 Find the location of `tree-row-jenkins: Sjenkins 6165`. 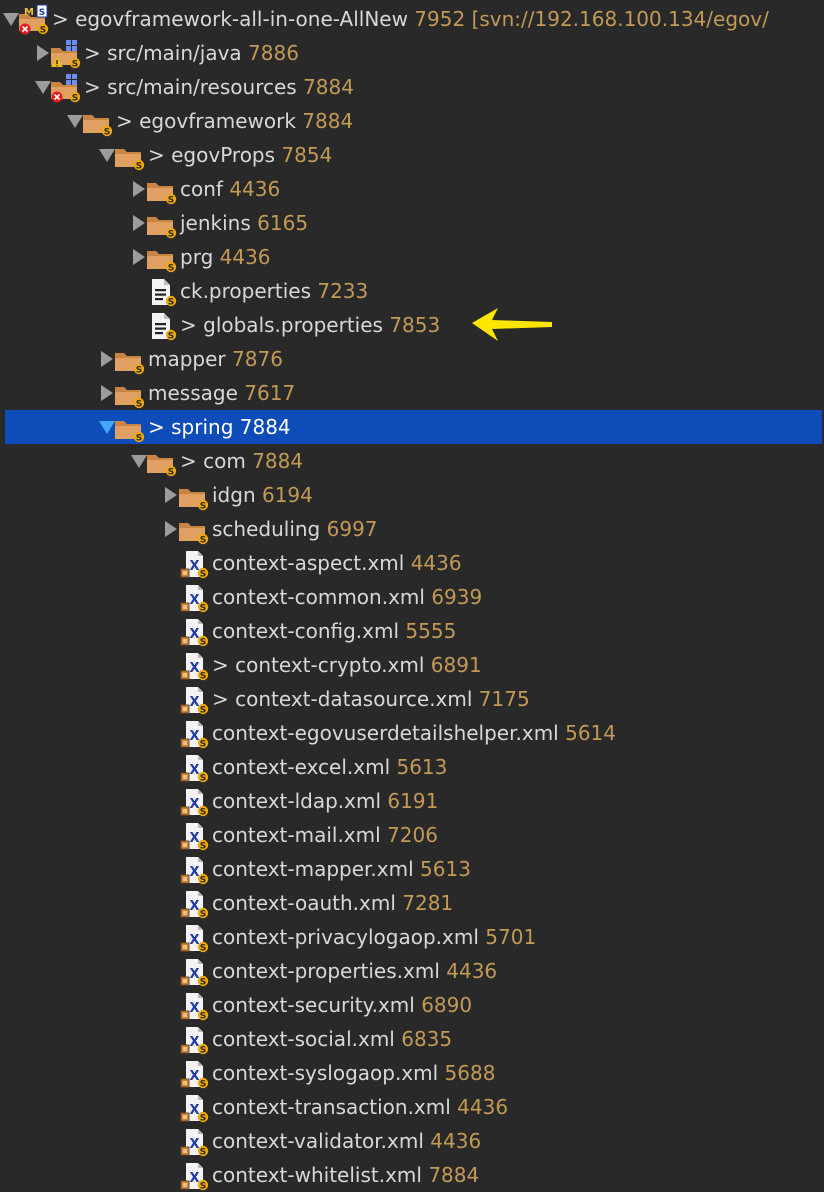

tree-row-jenkins: Sjenkins 6165 is located at coordinates (412, 223).